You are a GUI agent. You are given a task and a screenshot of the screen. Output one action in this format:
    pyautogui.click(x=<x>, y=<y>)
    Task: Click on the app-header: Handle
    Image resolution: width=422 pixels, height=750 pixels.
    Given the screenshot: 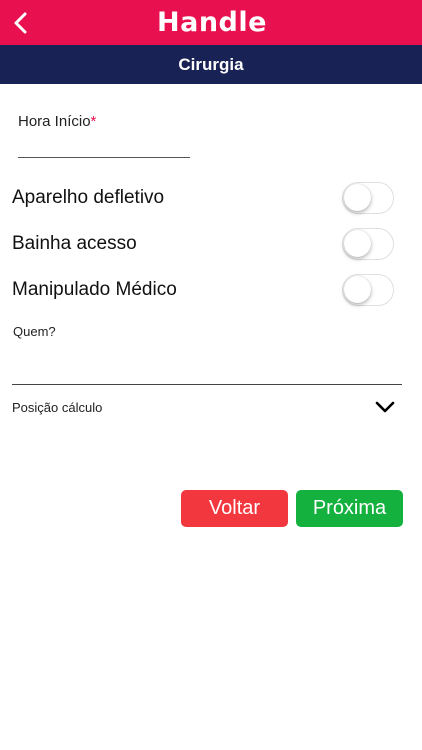 What is the action you would take?
    pyautogui.click(x=211, y=22)
    